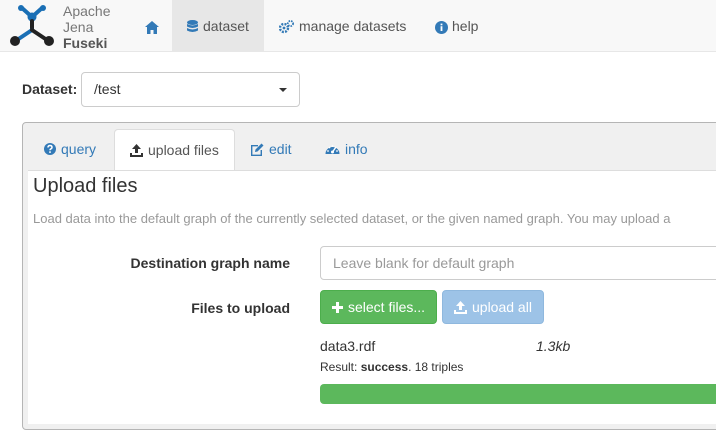  I want to click on tab-info-label: info, so click(356, 149).